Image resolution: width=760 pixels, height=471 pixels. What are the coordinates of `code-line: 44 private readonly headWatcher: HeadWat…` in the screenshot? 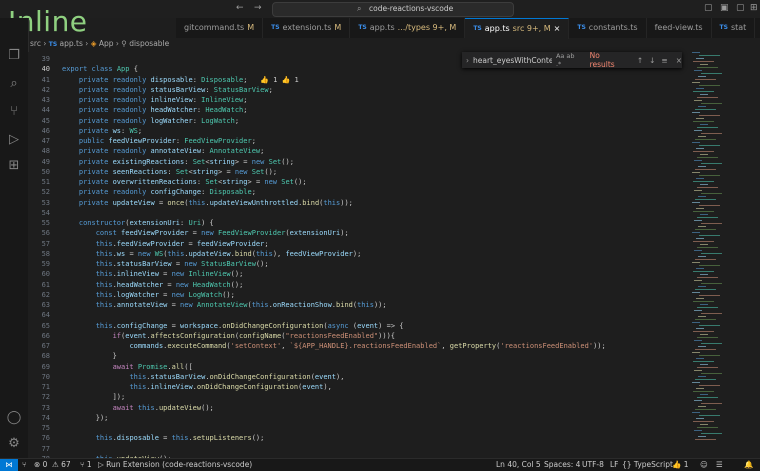 It's located at (358, 110).